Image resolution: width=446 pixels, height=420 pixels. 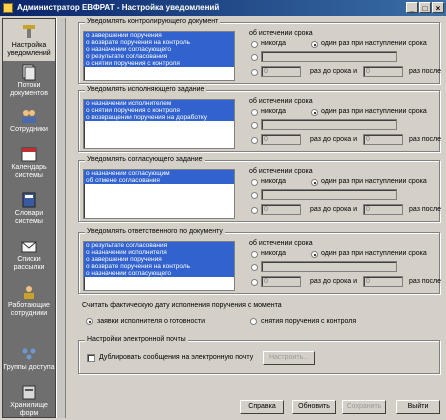 What do you see at coordinates (89, 321) in the screenshot?
I see `radio-executor-ready` at bounding box center [89, 321].